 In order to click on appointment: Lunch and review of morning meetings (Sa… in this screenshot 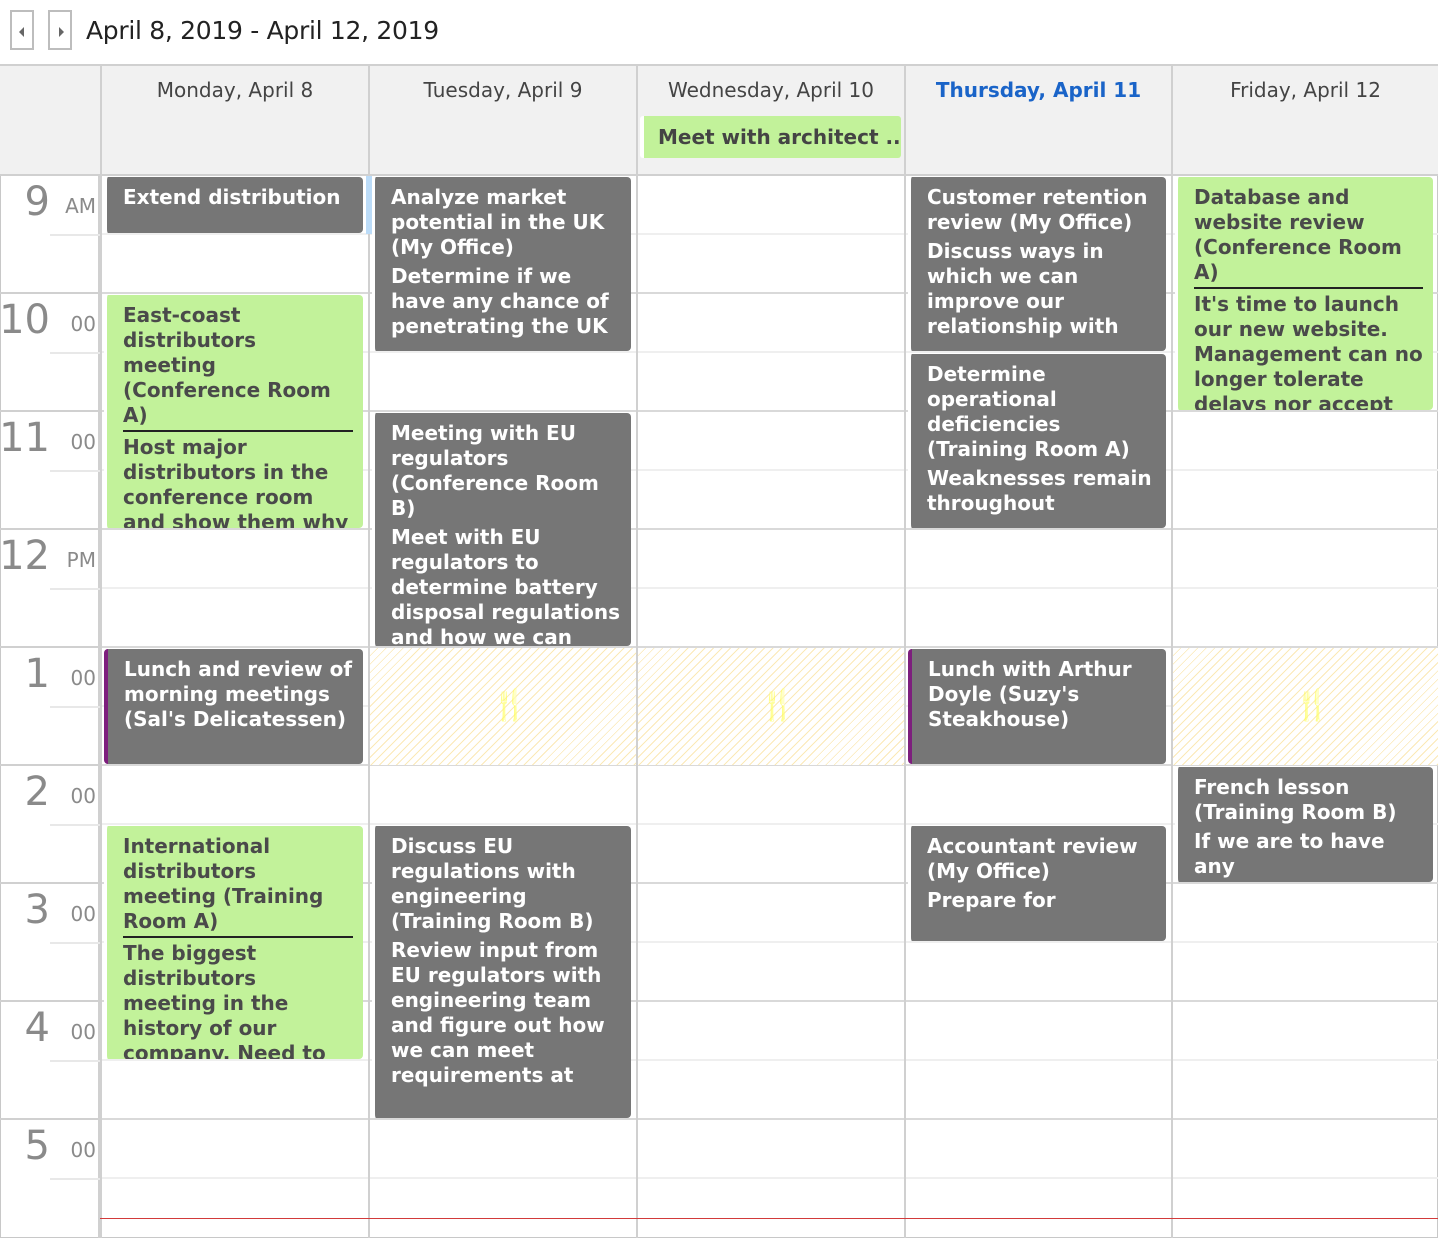, I will do `click(233, 706)`.